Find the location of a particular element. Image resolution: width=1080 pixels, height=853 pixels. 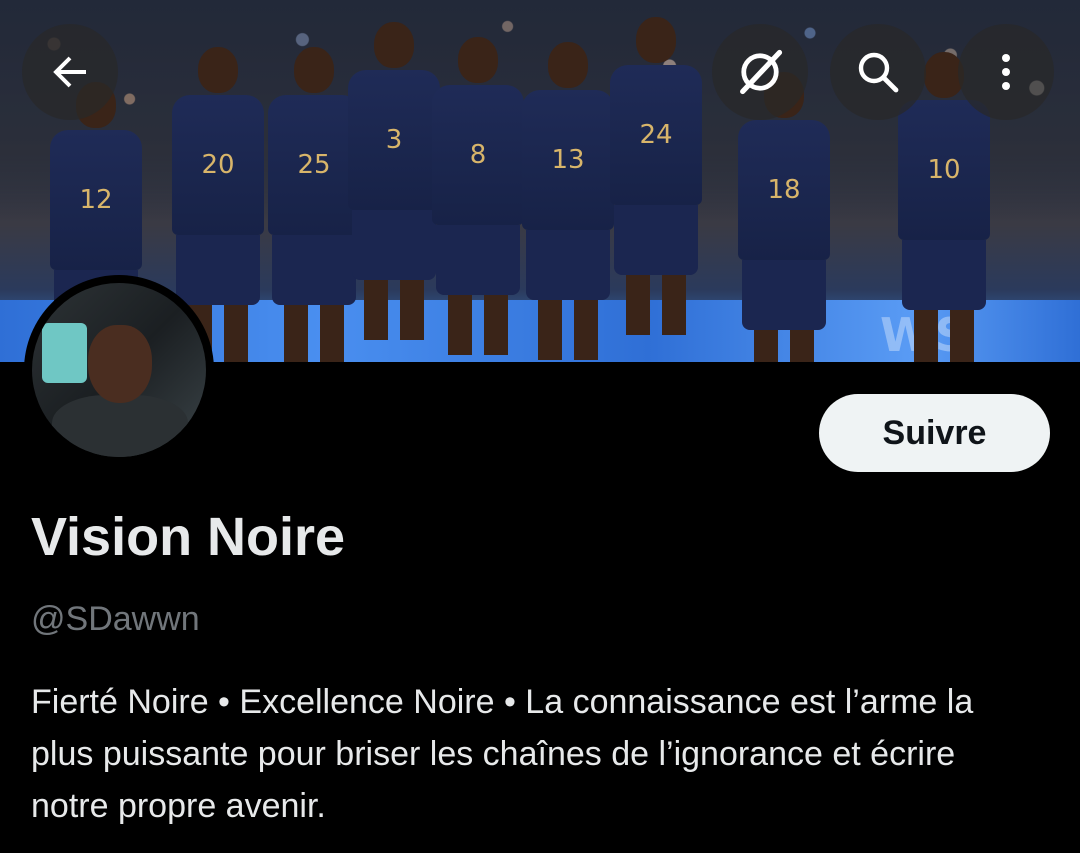

search-icon is located at coordinates (878, 72).